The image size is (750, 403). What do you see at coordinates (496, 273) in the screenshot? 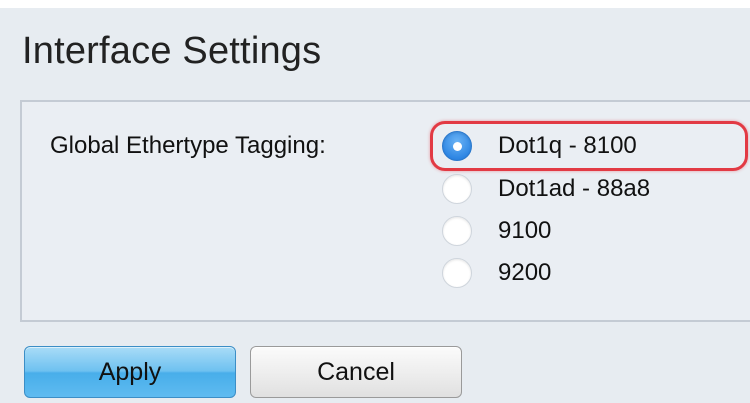
I see `radio-option-9200: 9200` at bounding box center [496, 273].